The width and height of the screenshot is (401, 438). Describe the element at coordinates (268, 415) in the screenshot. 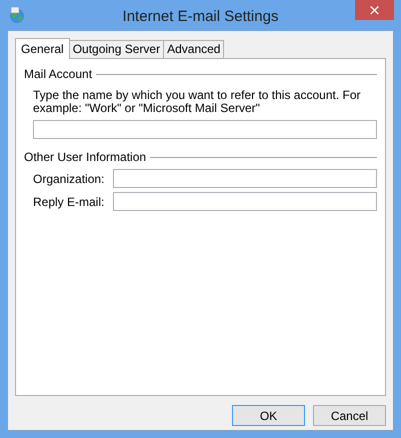

I see `dialog-button: OK` at that location.